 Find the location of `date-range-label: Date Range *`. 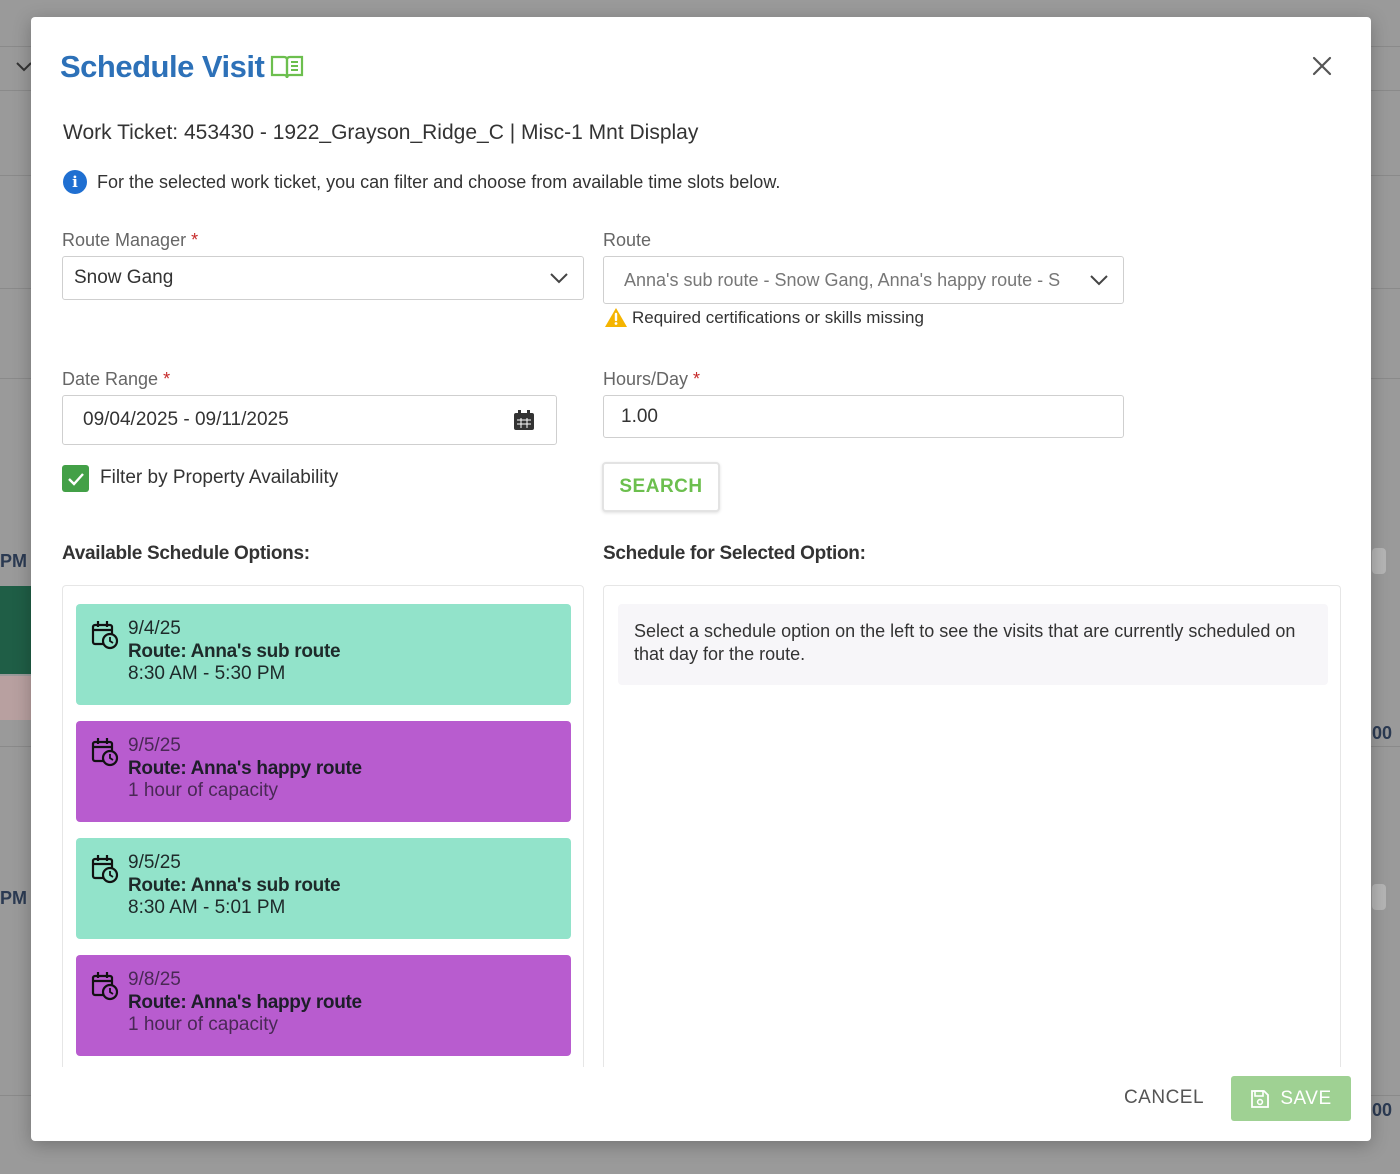

date-range-label: Date Range * is located at coordinates (116, 379).